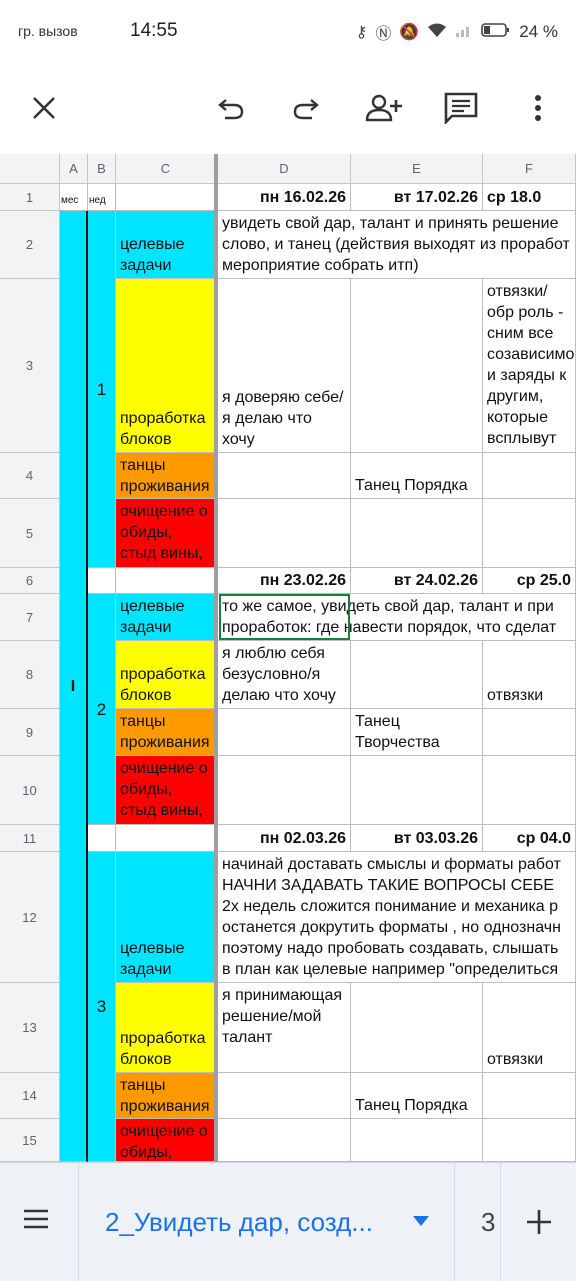  Describe the element at coordinates (30, 366) in the screenshot. I see `row-header: 3` at that location.